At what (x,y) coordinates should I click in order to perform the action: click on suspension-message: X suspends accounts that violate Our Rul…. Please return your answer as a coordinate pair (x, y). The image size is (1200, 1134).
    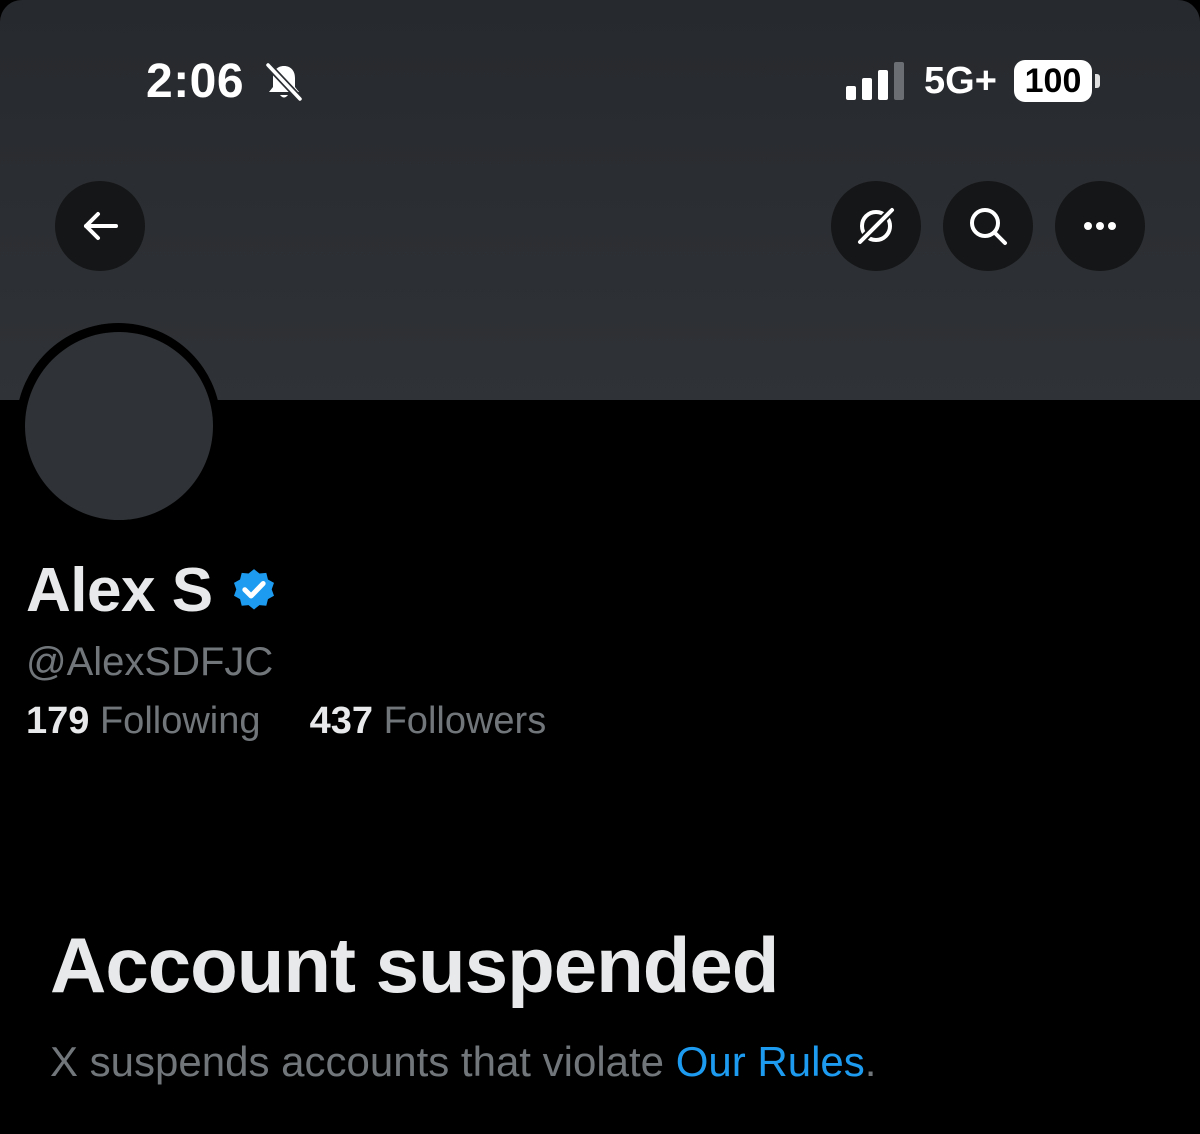
    Looking at the image, I should click on (463, 1062).